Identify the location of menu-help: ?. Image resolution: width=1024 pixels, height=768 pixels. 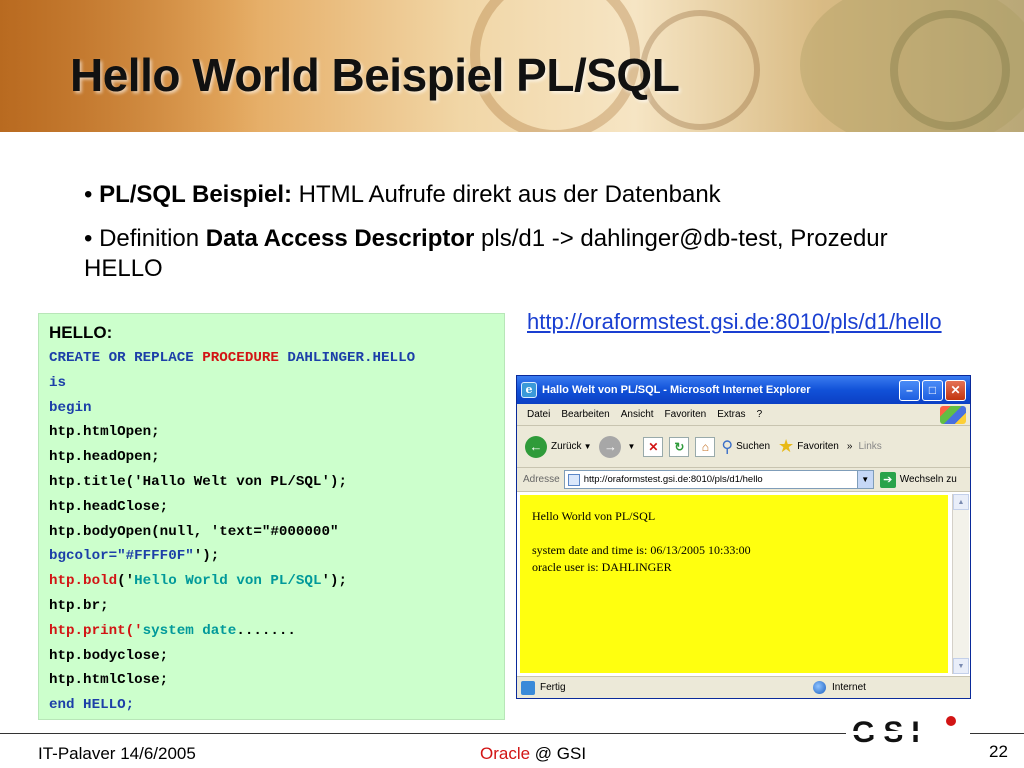
(760, 414).